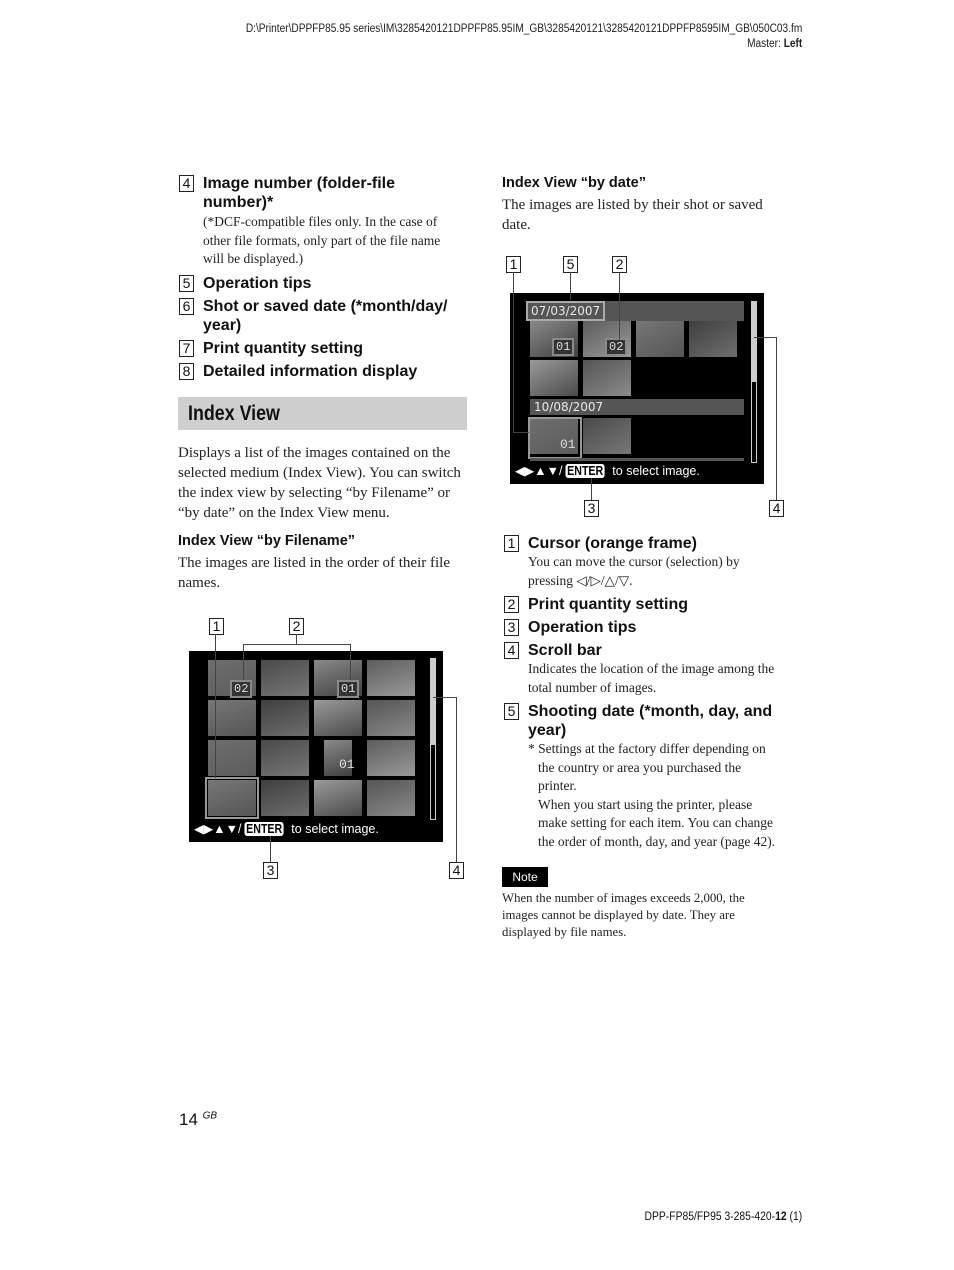  What do you see at coordinates (238, 202) in the screenshot?
I see `item-title-cont: number)*` at bounding box center [238, 202].